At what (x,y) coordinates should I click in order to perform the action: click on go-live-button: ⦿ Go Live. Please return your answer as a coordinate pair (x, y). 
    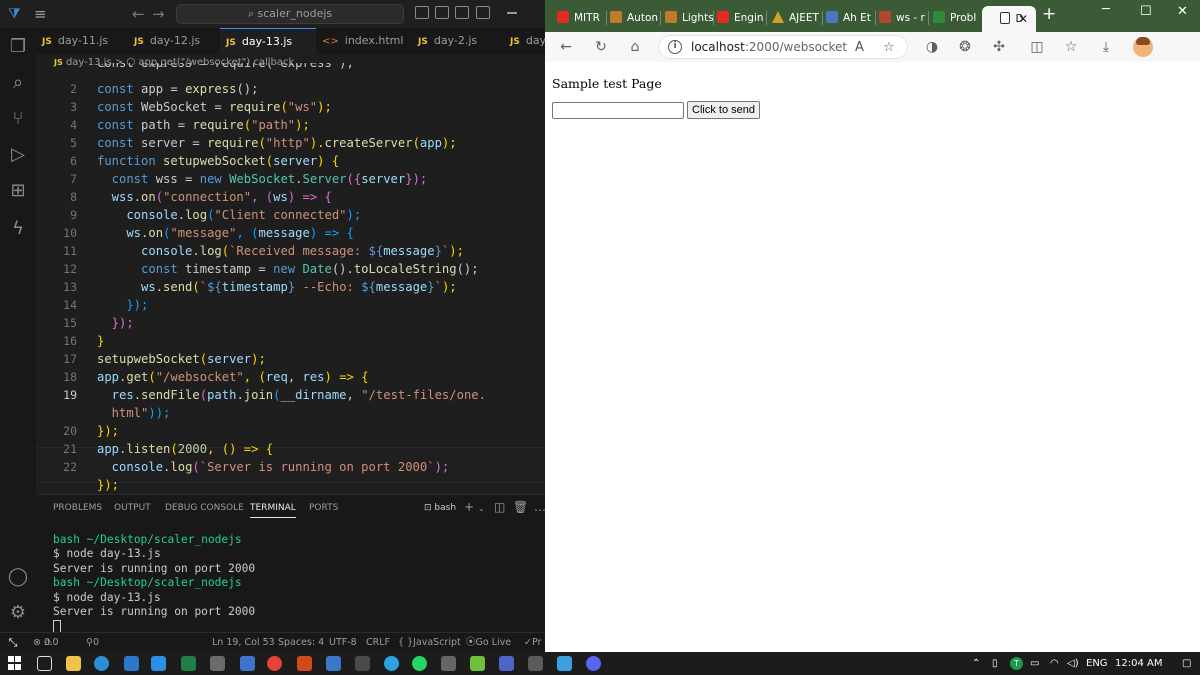
    Looking at the image, I should click on (488, 642).